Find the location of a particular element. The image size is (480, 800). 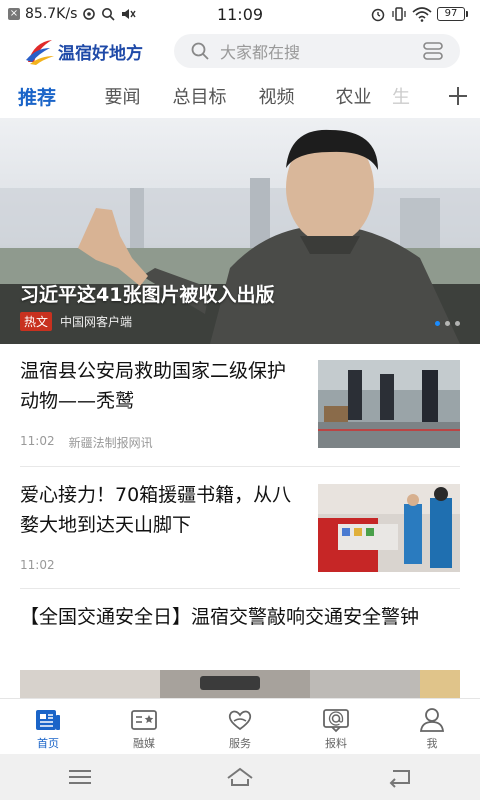

alarm-icon is located at coordinates (378, 15).